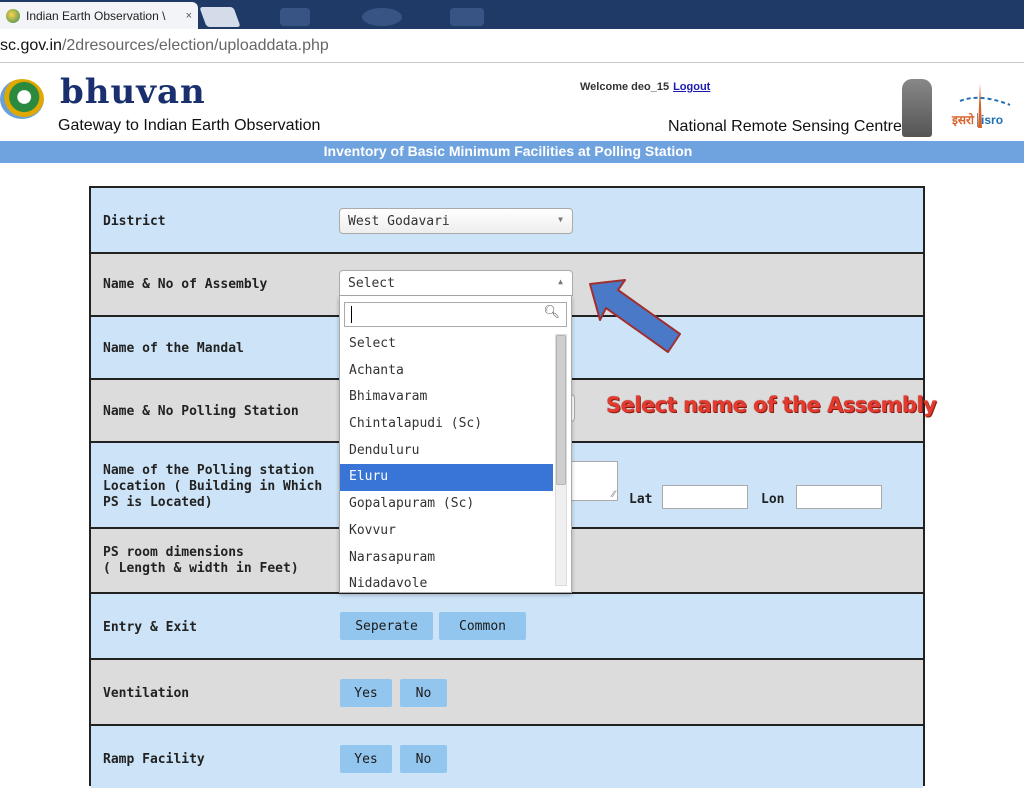 The height and width of the screenshot is (788, 1024). I want to click on ventilation-row: Ventilation Yes No, so click(507, 692).